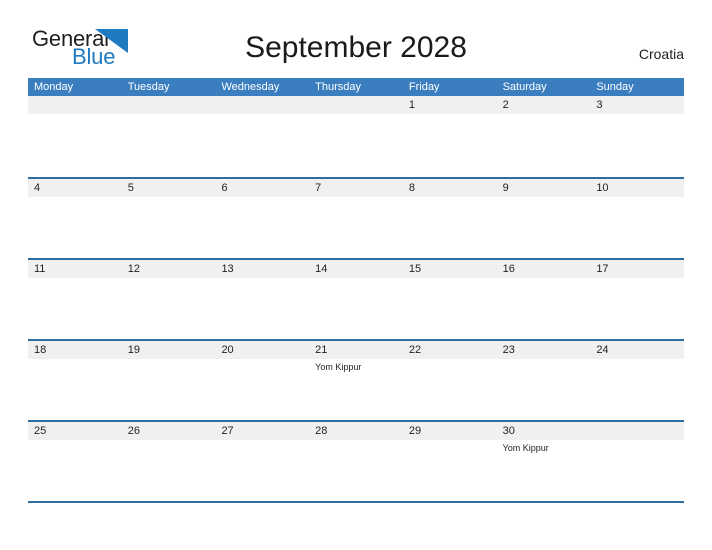  What do you see at coordinates (637, 188) in the screenshot?
I see `day-number: 10` at bounding box center [637, 188].